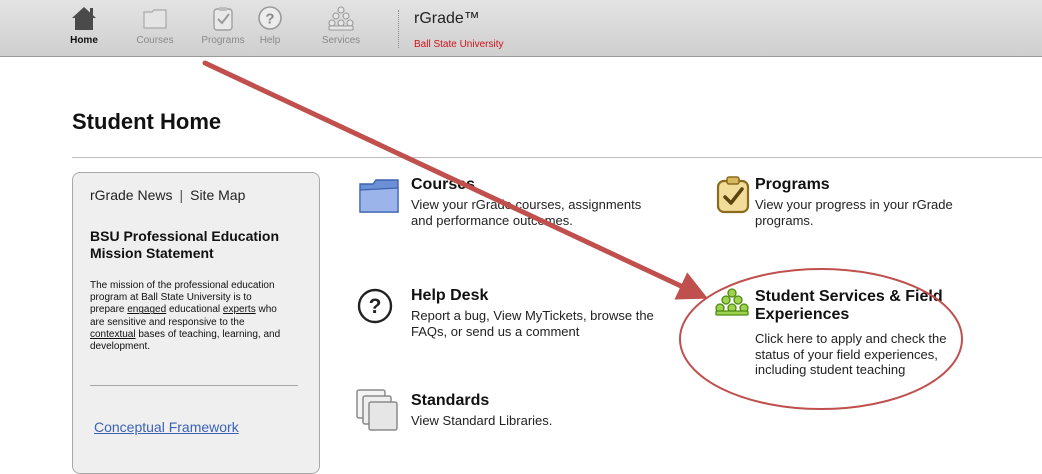 This screenshot has width=1042, height=474. What do you see at coordinates (113, 334) in the screenshot?
I see `contextual-link: contextual` at bounding box center [113, 334].